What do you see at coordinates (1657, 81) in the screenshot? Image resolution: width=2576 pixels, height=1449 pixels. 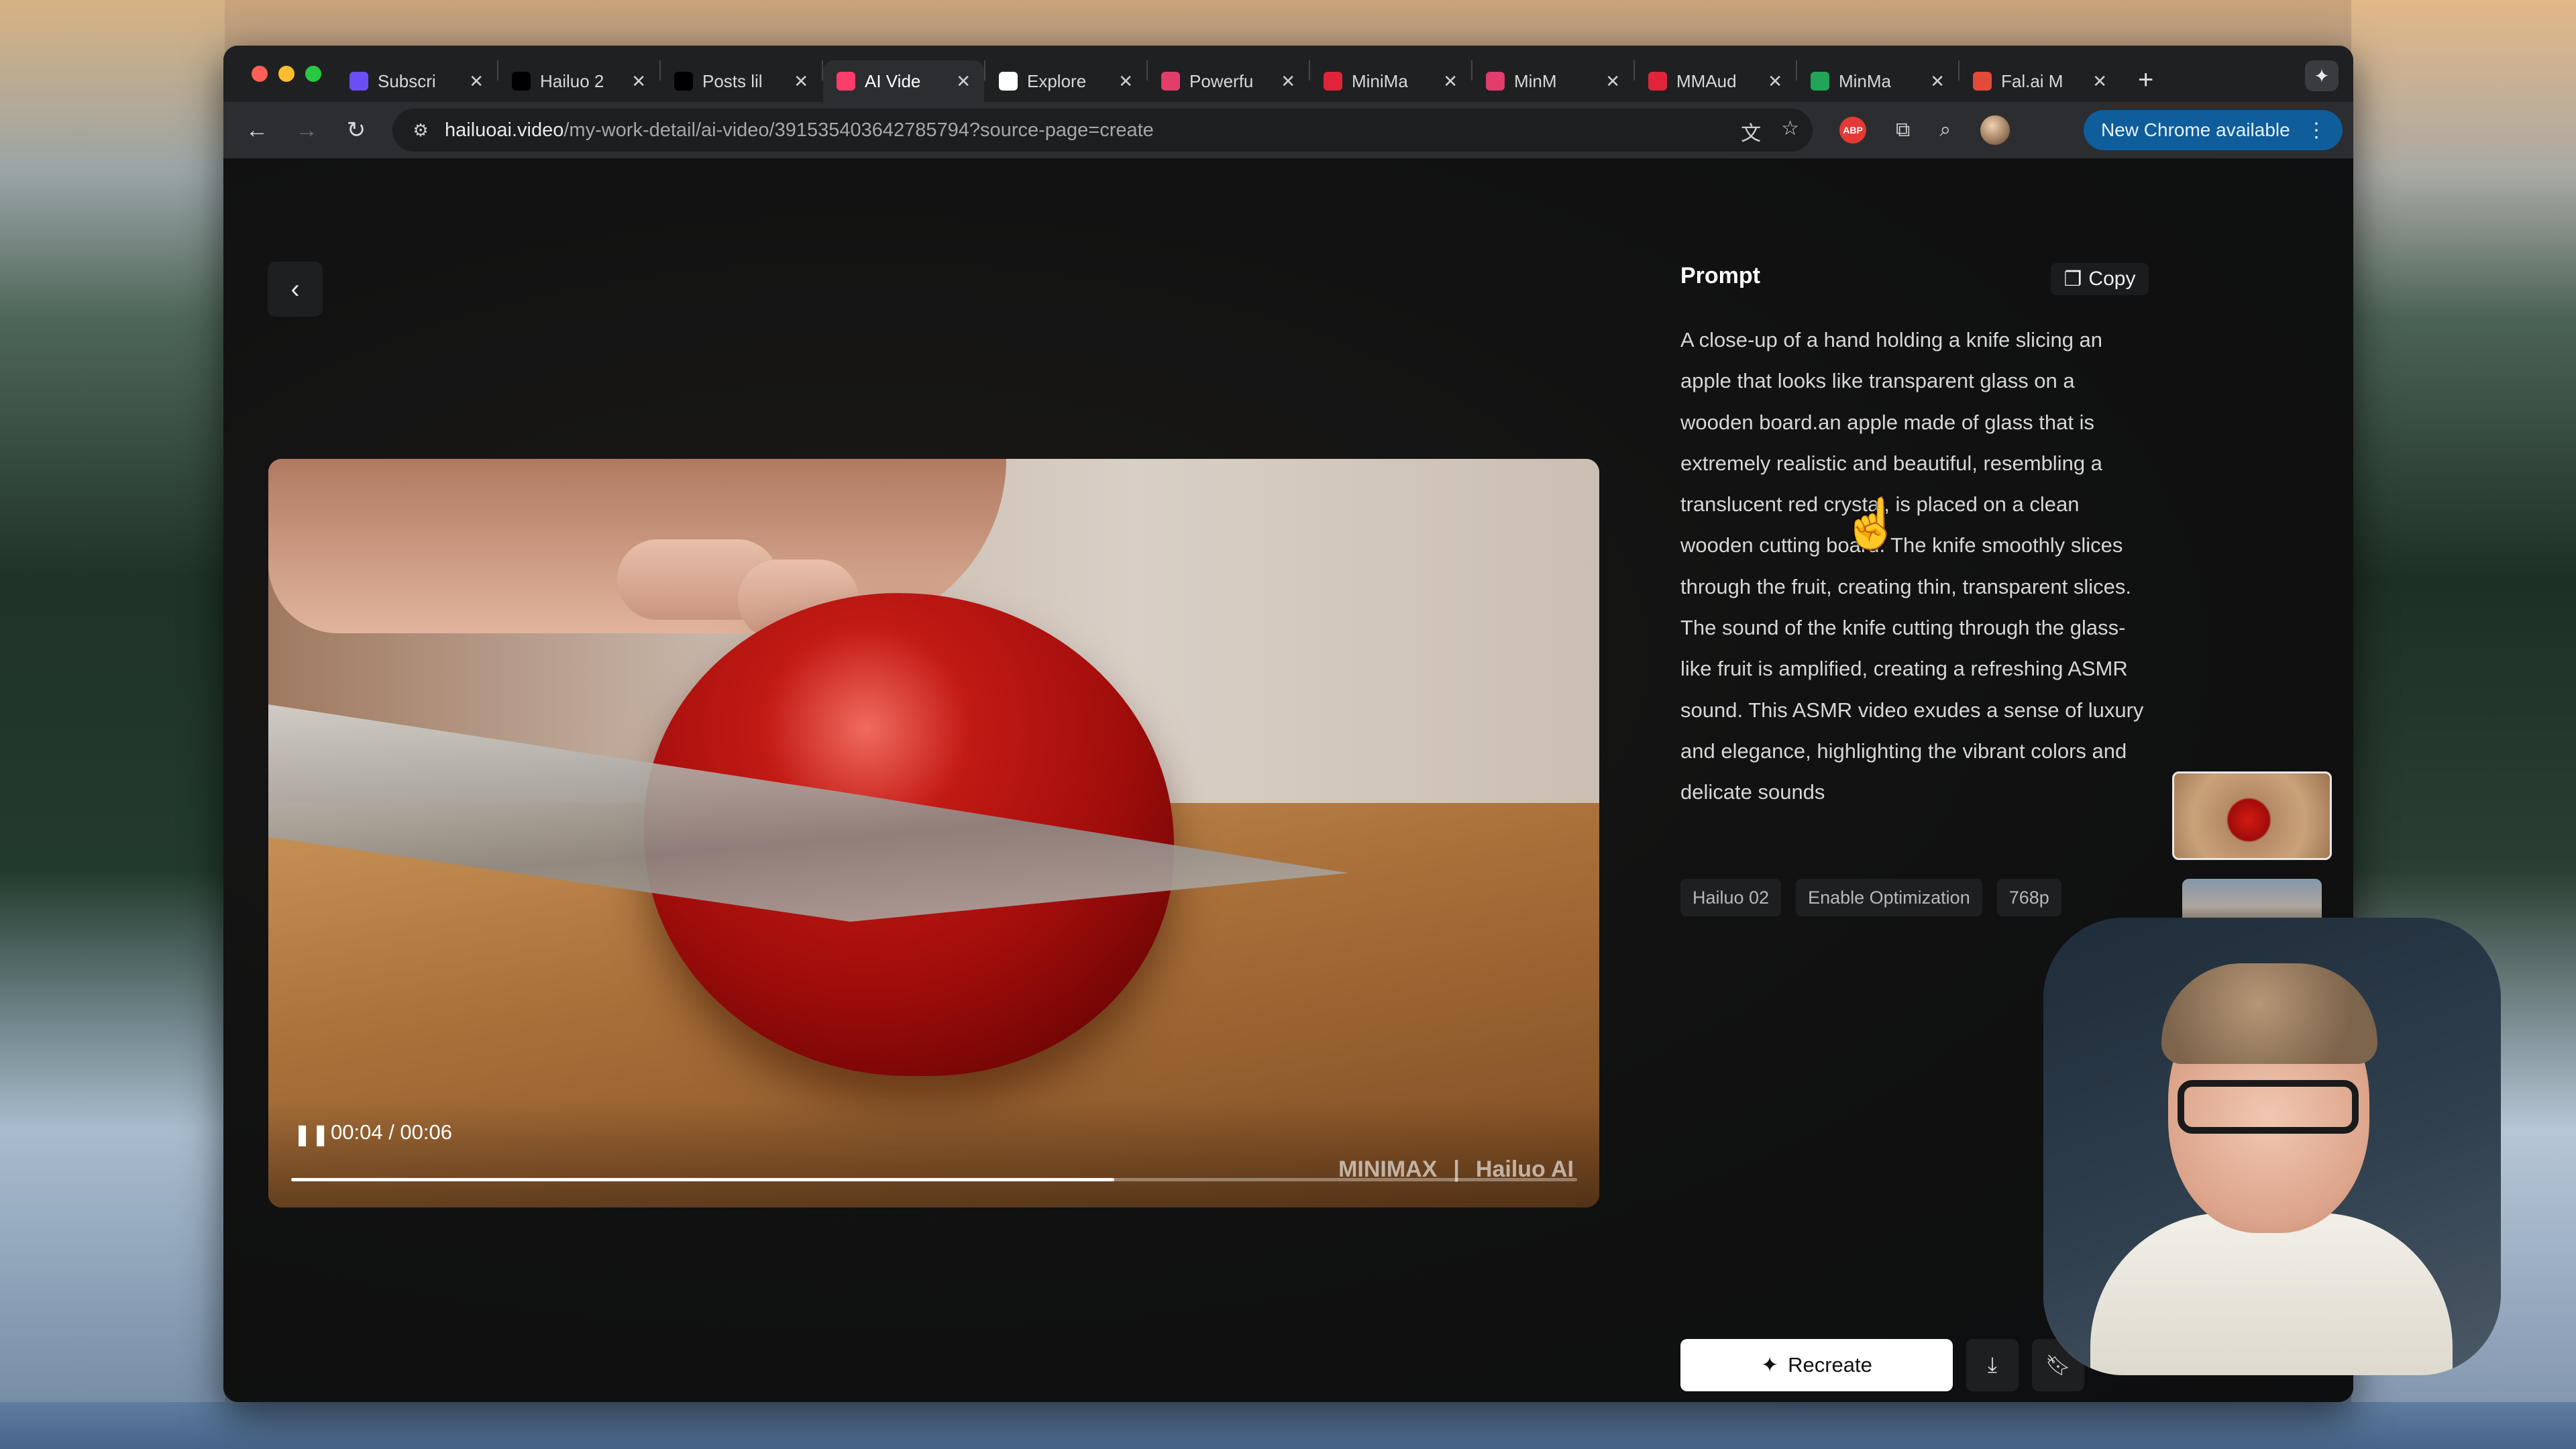 I see `mmaudio-icon` at bounding box center [1657, 81].